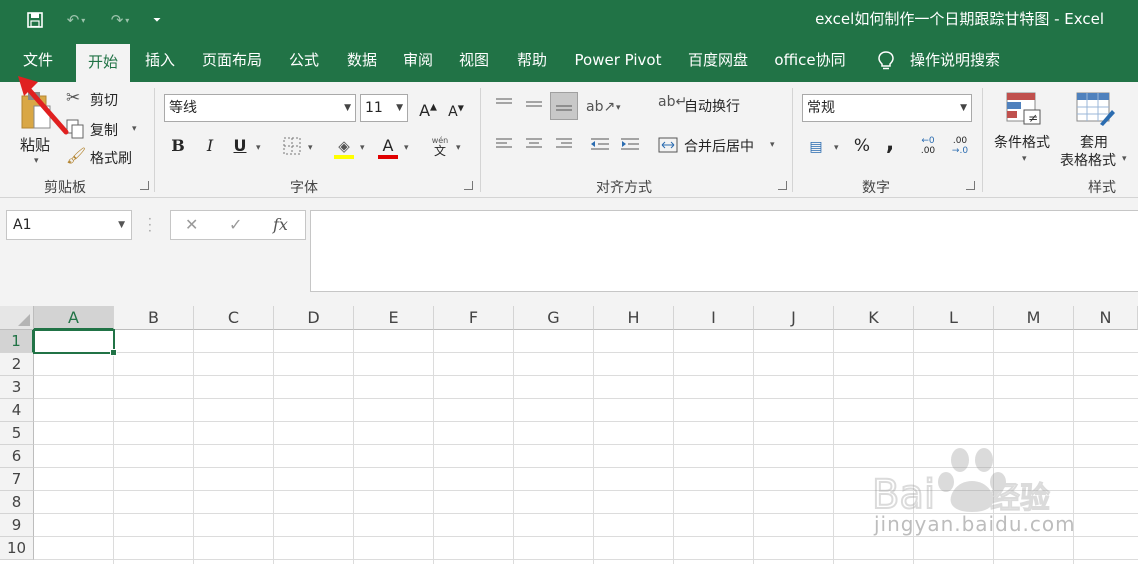 The width and height of the screenshot is (1138, 564). What do you see at coordinates (106, 130) in the screenshot?
I see `copy-button: 复制 ▾` at bounding box center [106, 130].